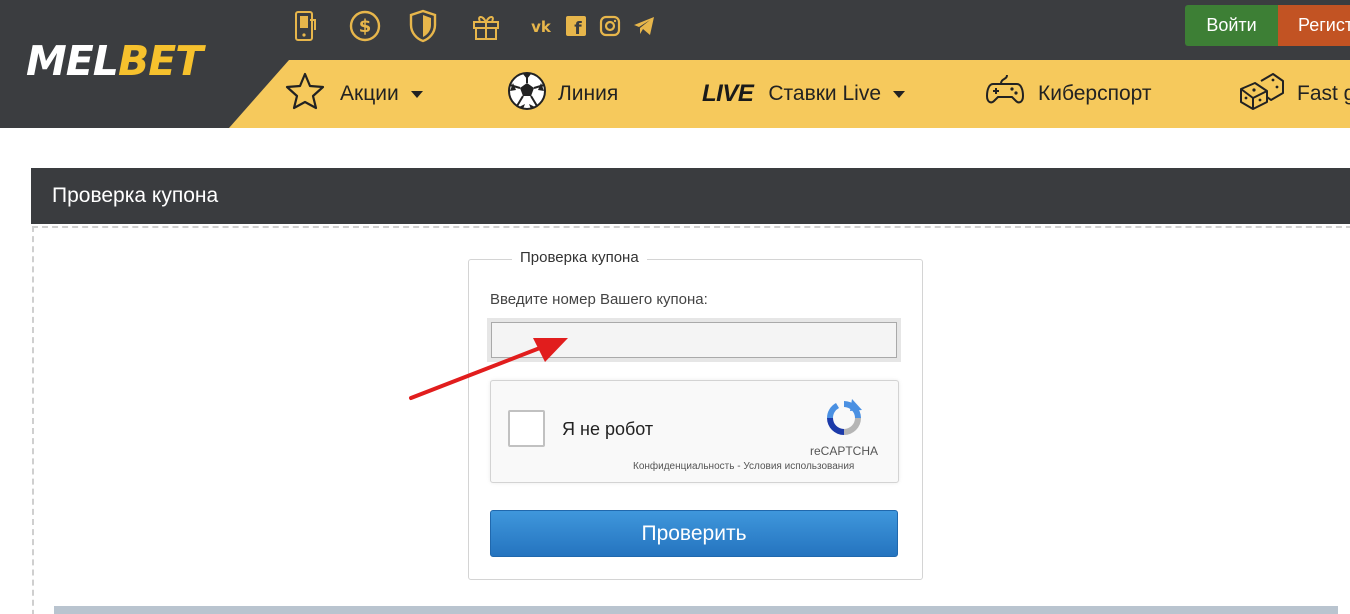 This screenshot has height=614, width=1350. I want to click on facebook-icon: f, so click(576, 26).